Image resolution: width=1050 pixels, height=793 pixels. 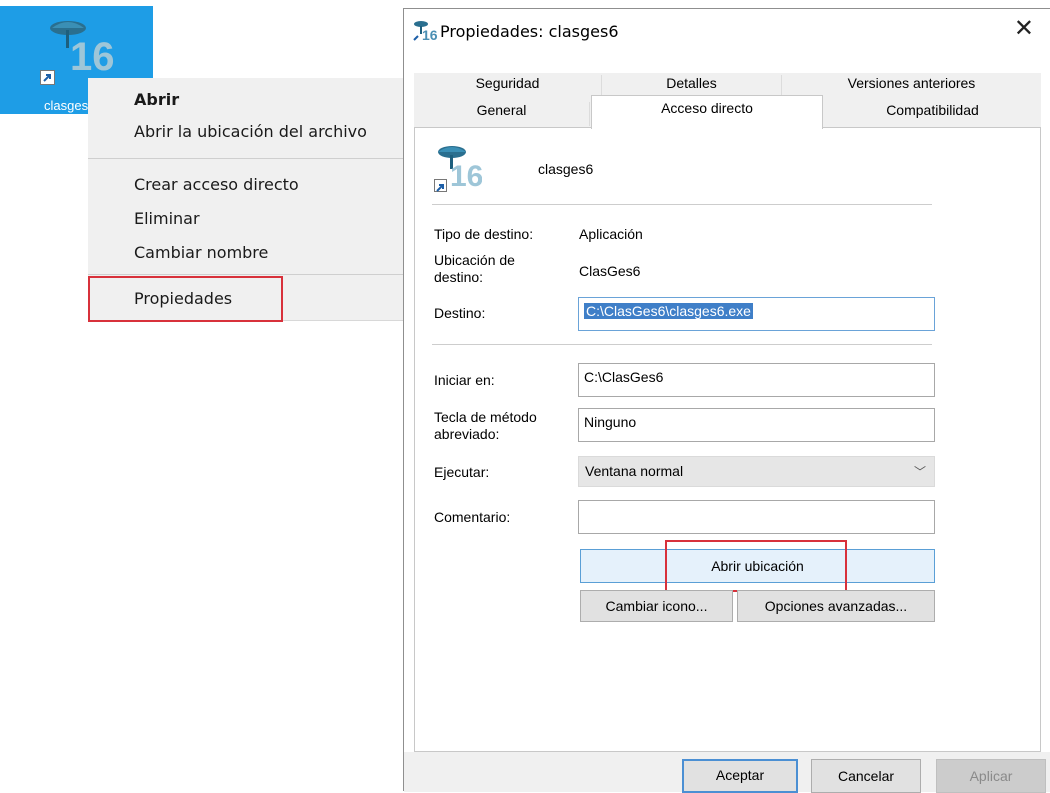 What do you see at coordinates (66, 105) in the screenshot?
I see `desktop-icon-label: clasges6` at bounding box center [66, 105].